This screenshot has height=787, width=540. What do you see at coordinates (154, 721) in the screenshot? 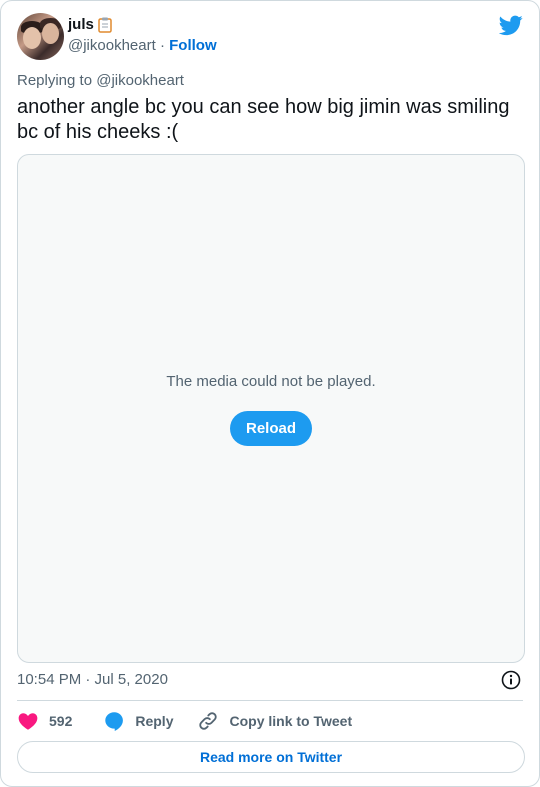
I see `reply-label: Reply` at bounding box center [154, 721].